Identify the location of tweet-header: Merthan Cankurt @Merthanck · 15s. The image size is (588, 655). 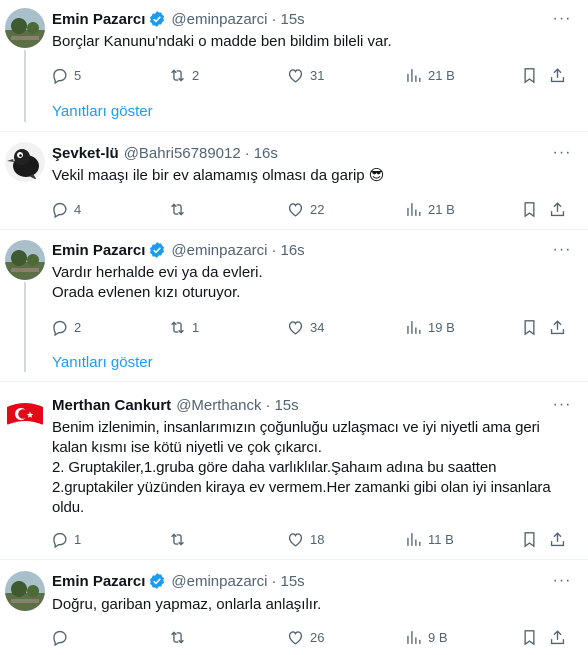
(175, 405).